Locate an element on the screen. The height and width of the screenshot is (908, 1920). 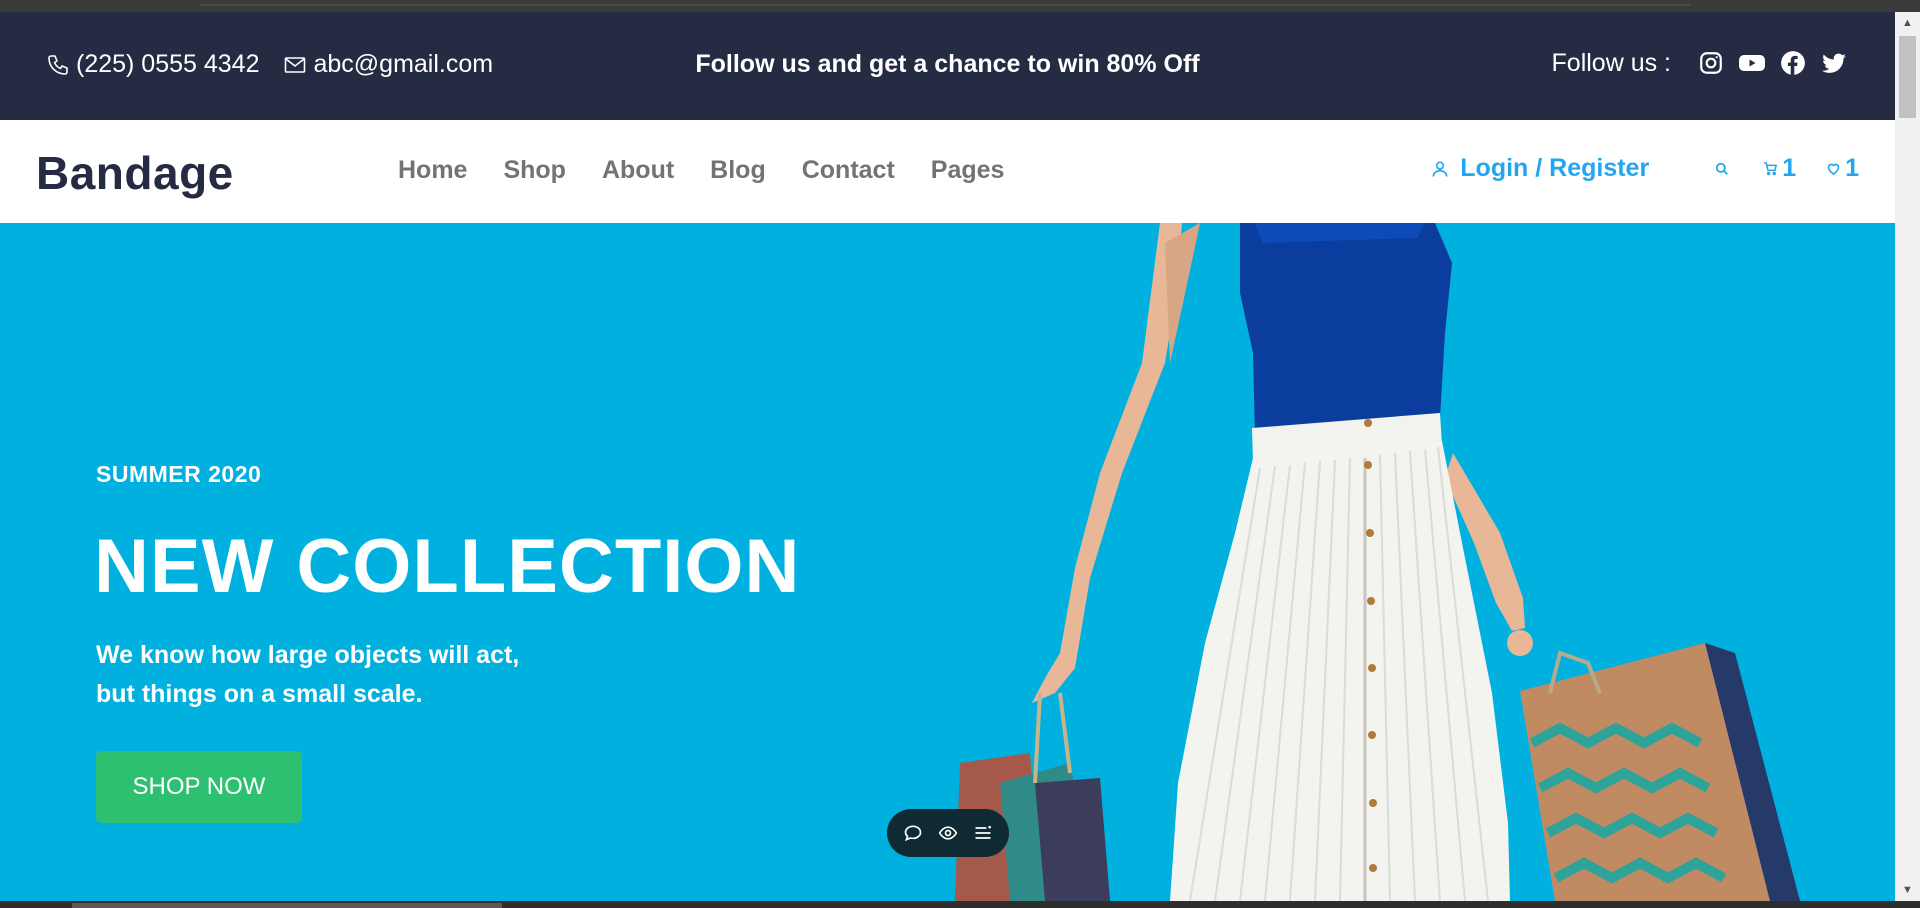
follow-label: Follow us : is located at coordinates (1611, 62).